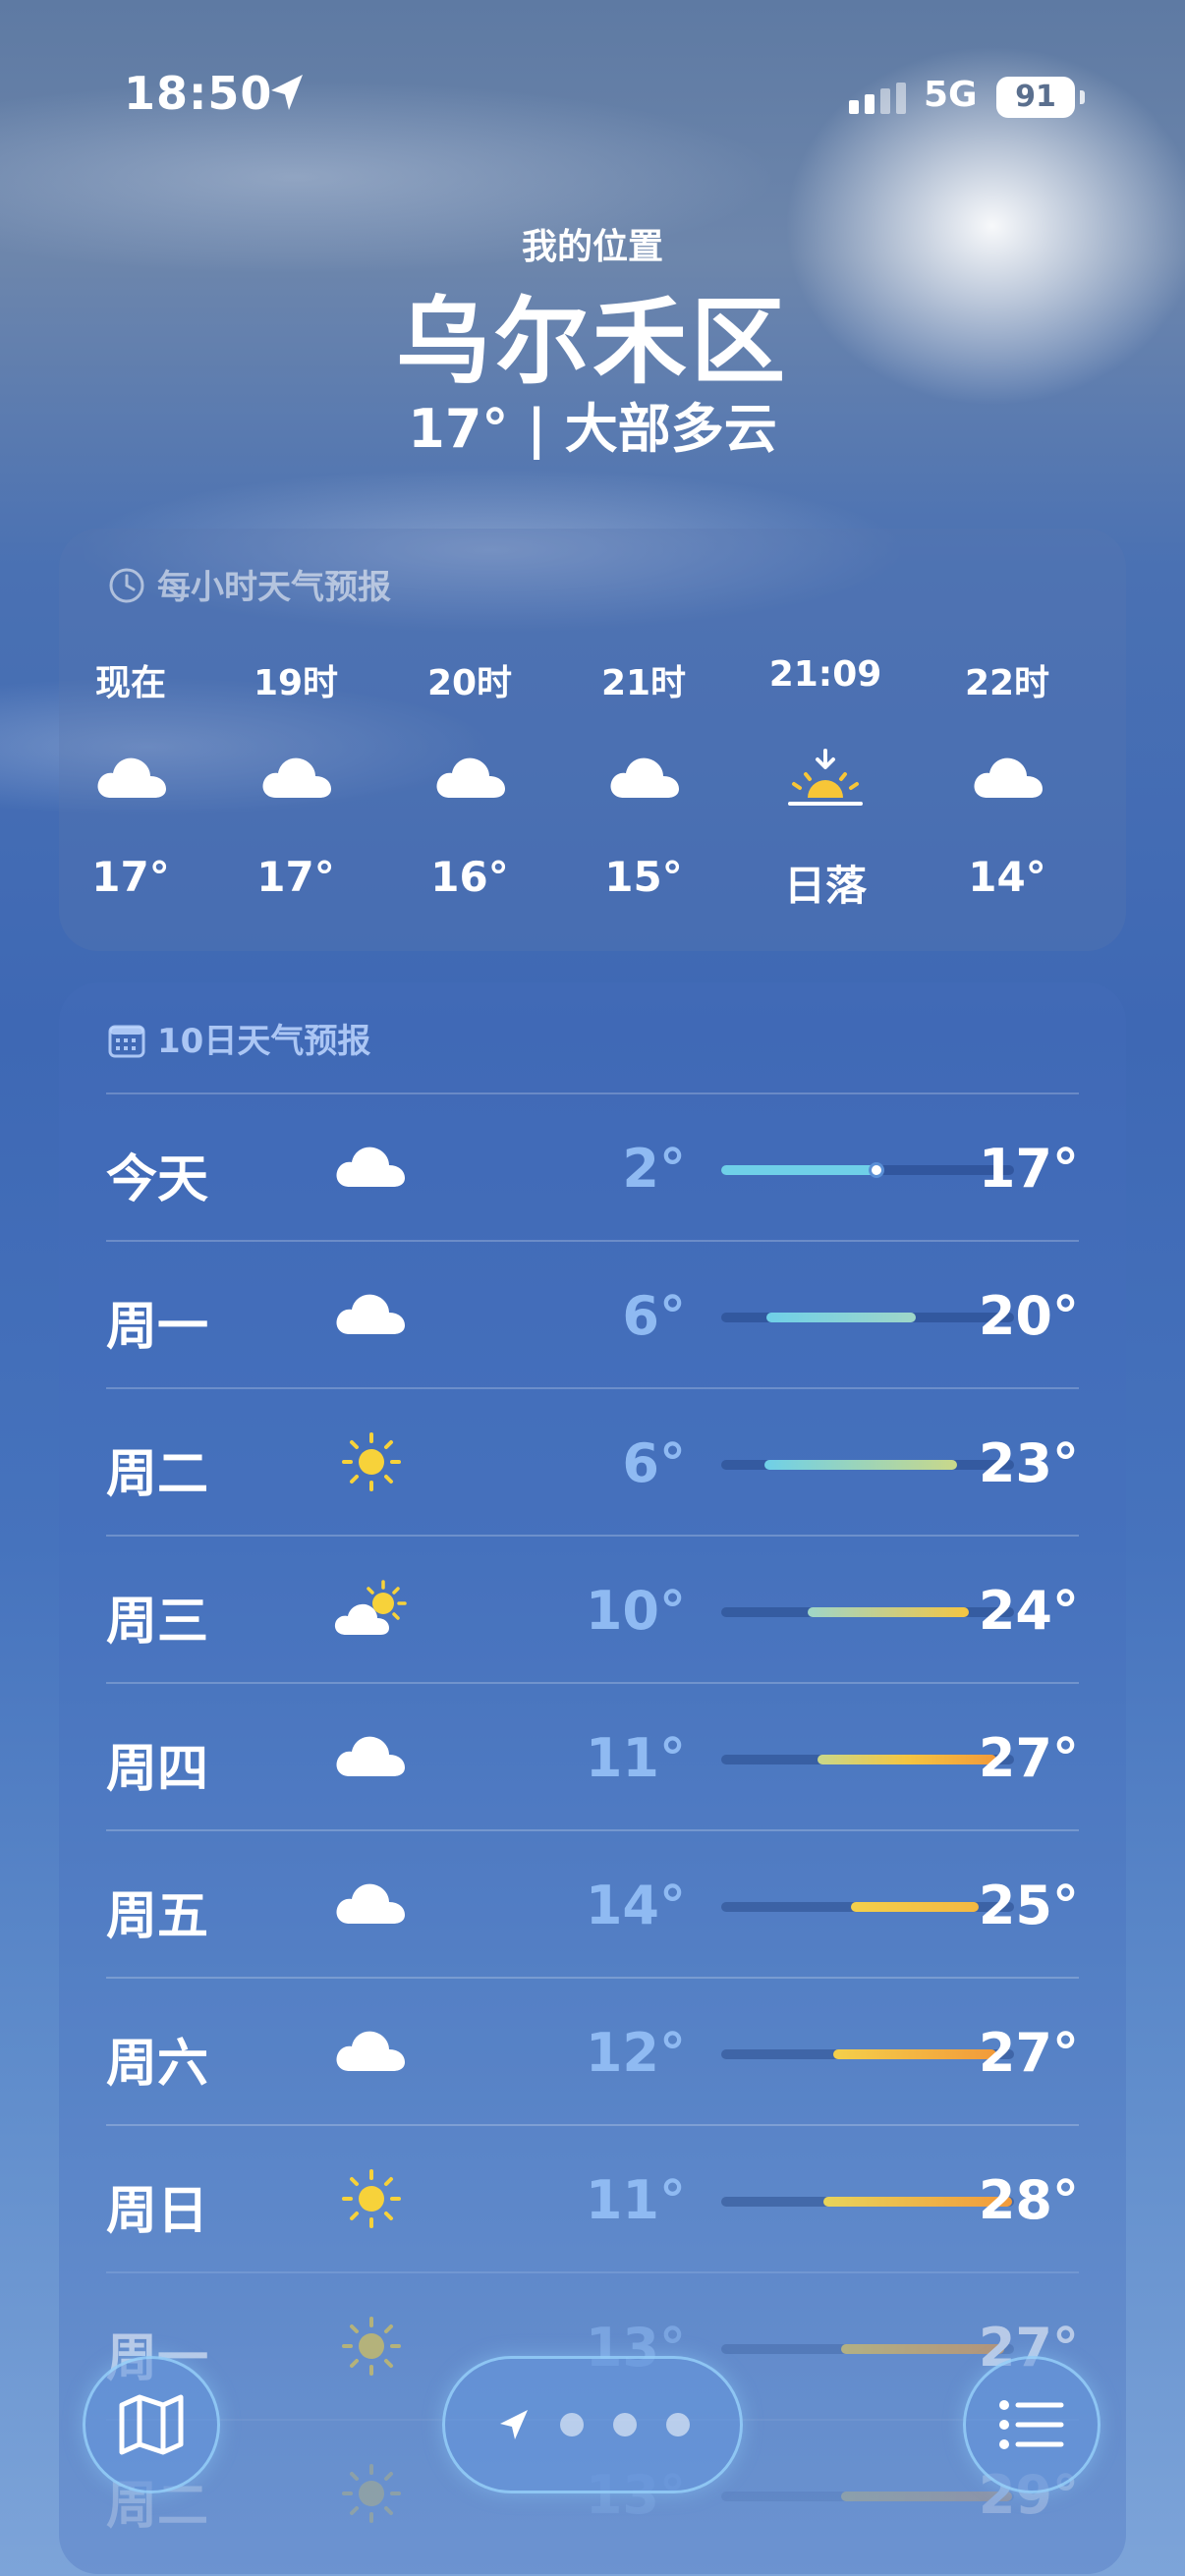 This screenshot has height=2576, width=1185. I want to click on hour-temp: 日落, so click(825, 886).